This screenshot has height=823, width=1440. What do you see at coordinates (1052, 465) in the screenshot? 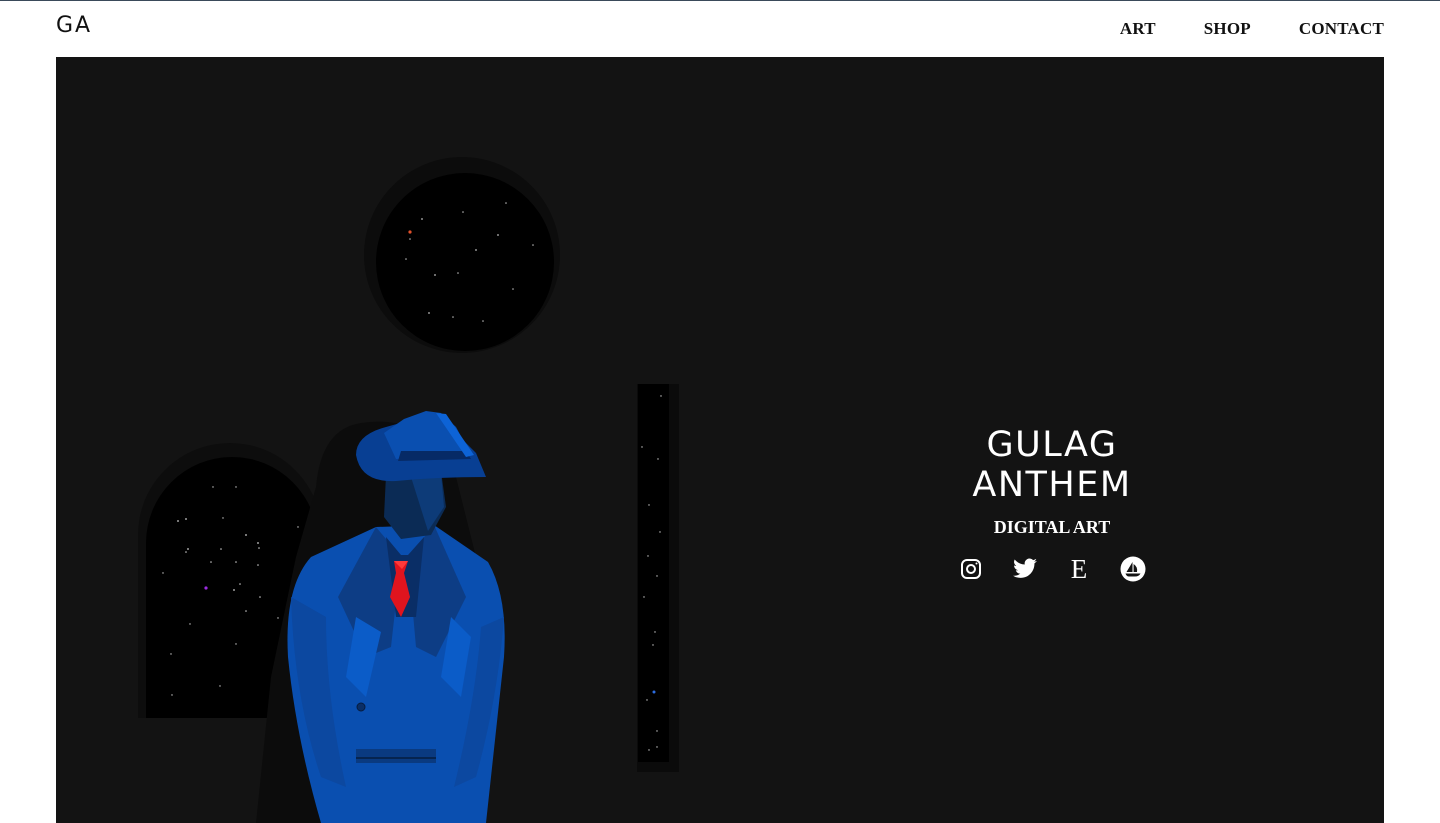
I see `hero-title: GULAG ANTHEM` at bounding box center [1052, 465].